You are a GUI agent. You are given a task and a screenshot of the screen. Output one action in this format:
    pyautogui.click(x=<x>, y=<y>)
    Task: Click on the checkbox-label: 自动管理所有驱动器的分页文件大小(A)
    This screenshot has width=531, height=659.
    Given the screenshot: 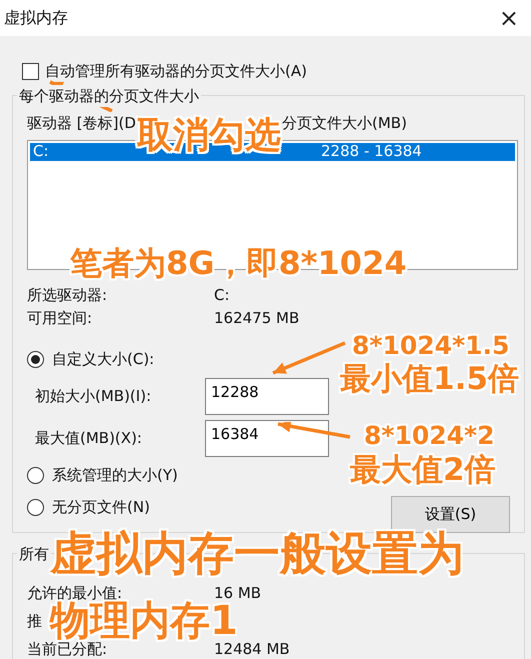 What is the action you would take?
    pyautogui.click(x=176, y=71)
    